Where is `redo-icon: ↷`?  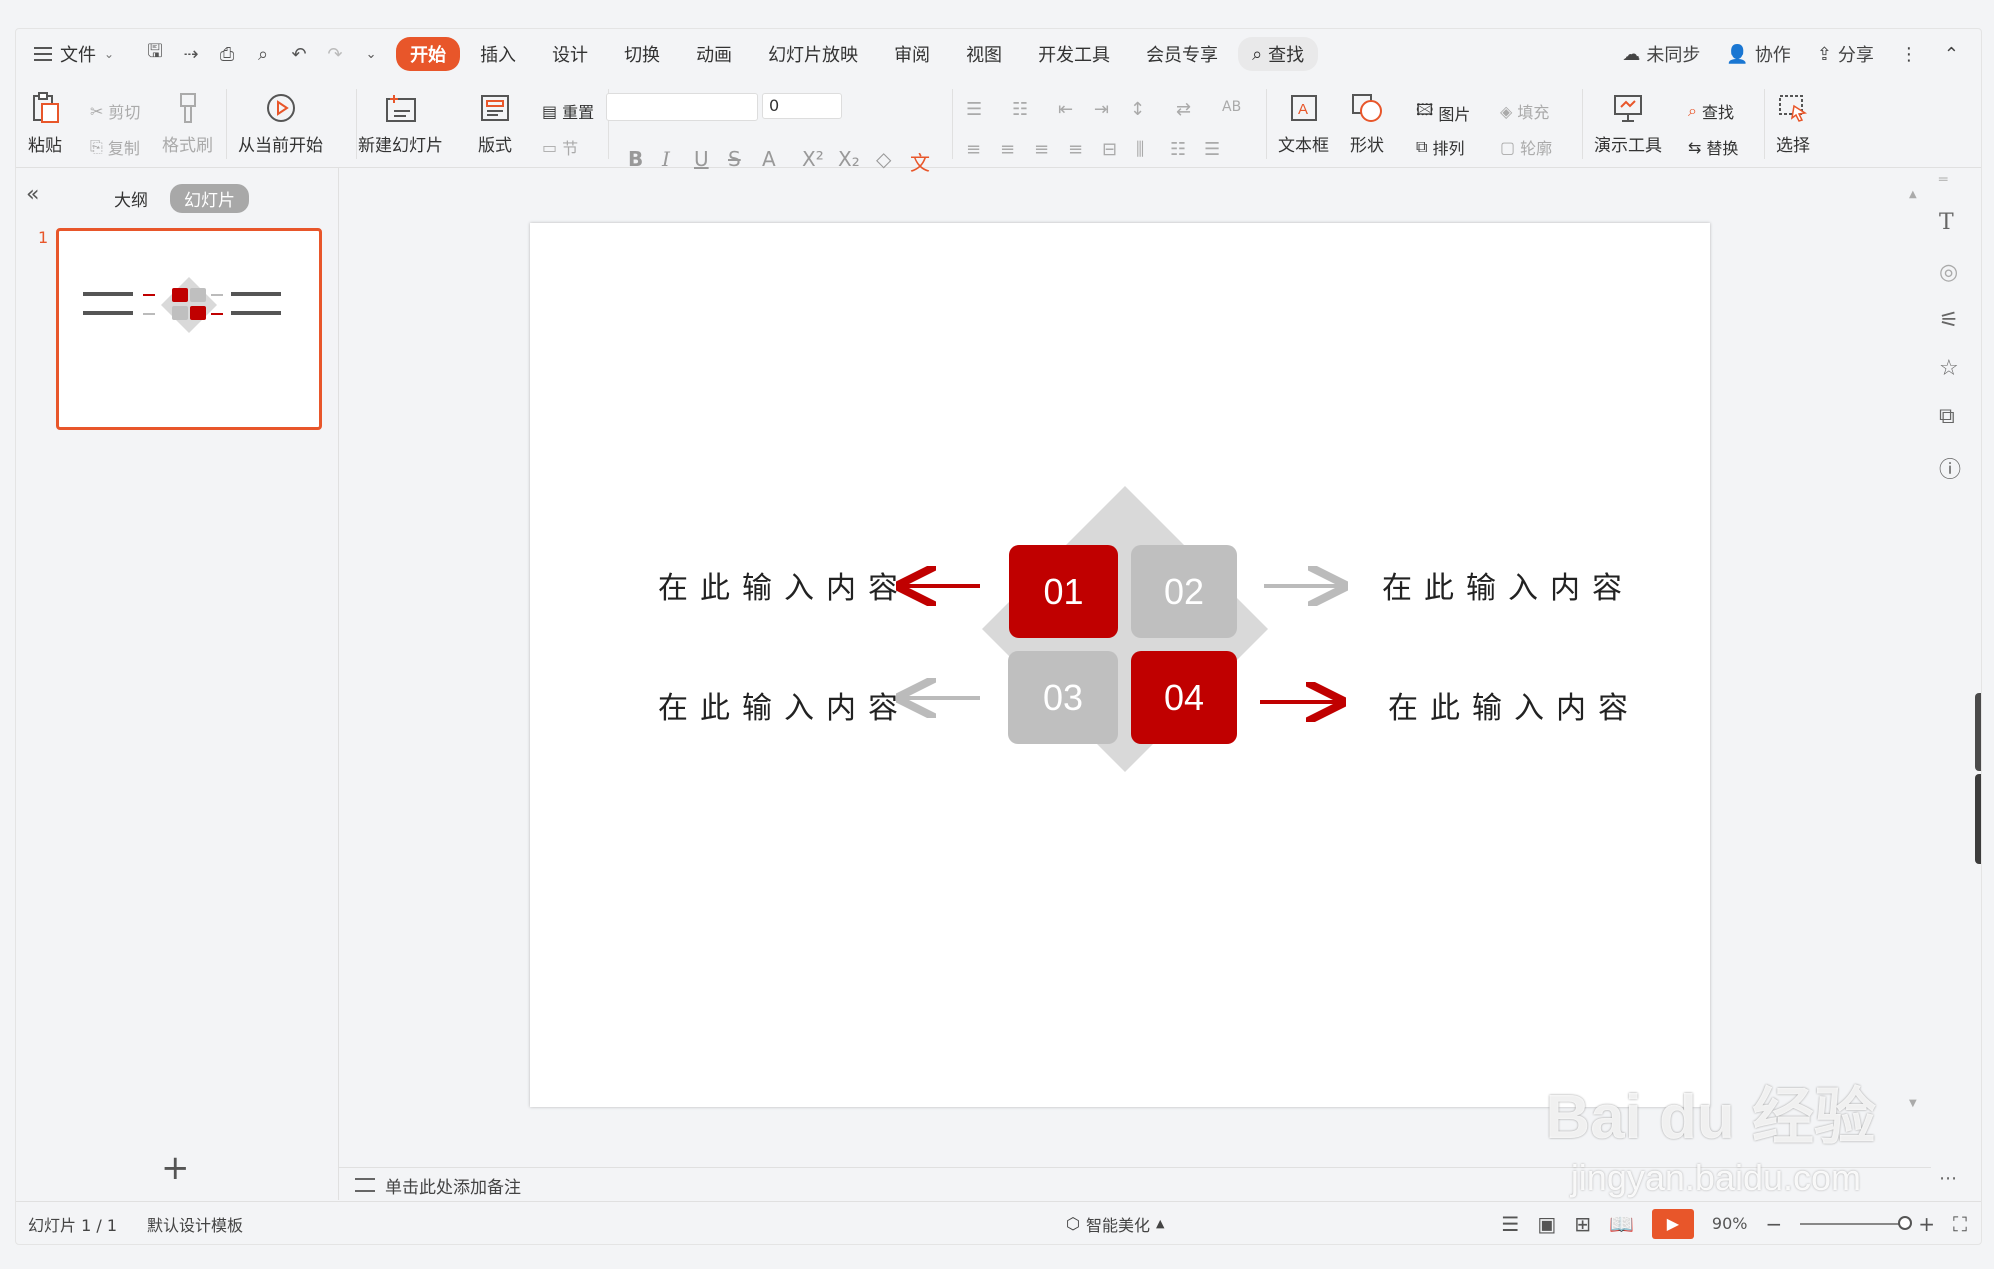
redo-icon: ↷ is located at coordinates (335, 54).